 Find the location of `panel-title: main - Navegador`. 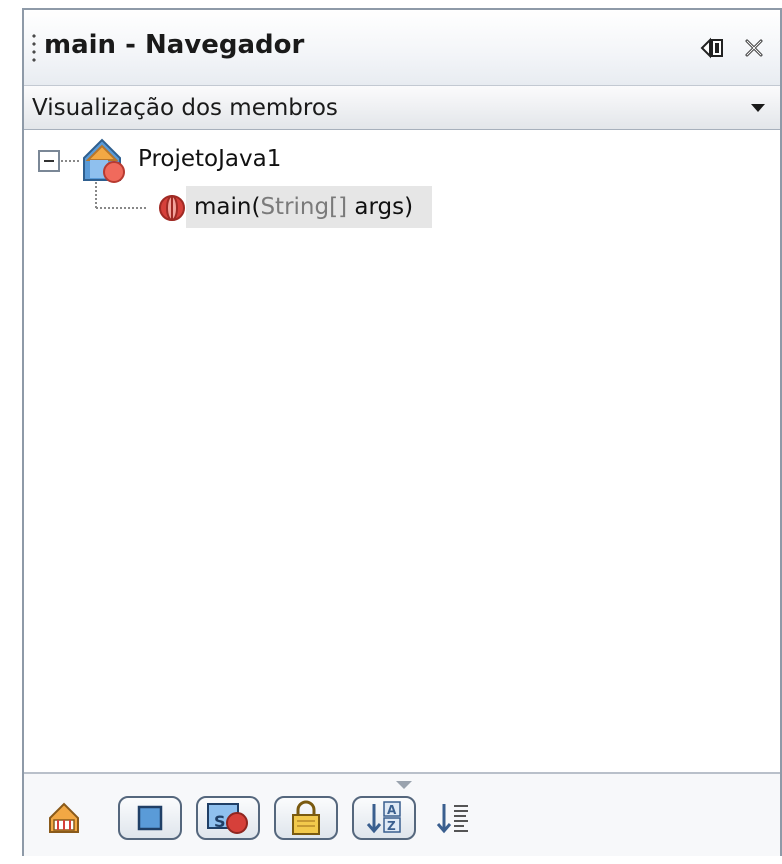

panel-title: main - Navegador is located at coordinates (174, 45).